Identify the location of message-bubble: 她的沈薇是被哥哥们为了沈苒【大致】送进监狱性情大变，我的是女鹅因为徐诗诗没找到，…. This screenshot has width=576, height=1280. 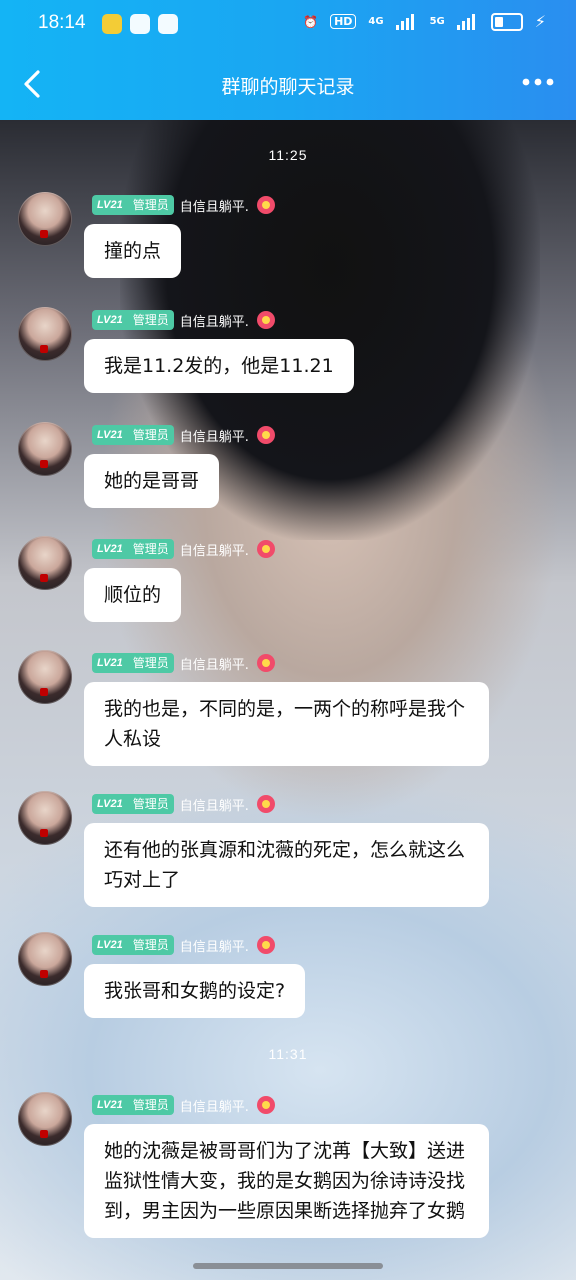
(286, 1181).